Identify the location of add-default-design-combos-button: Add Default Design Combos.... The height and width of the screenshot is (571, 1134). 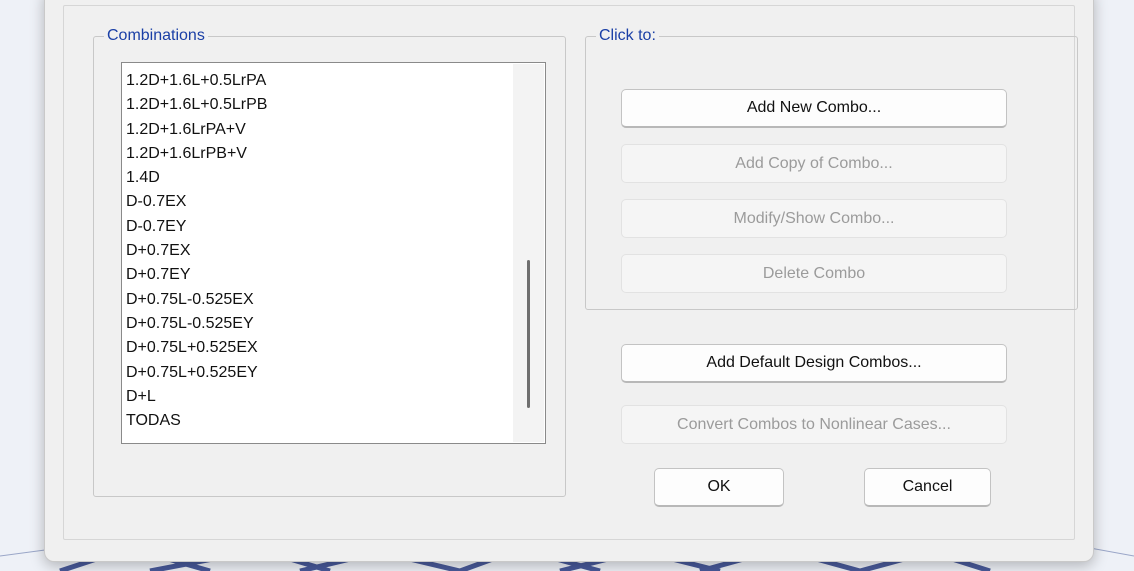
(814, 363).